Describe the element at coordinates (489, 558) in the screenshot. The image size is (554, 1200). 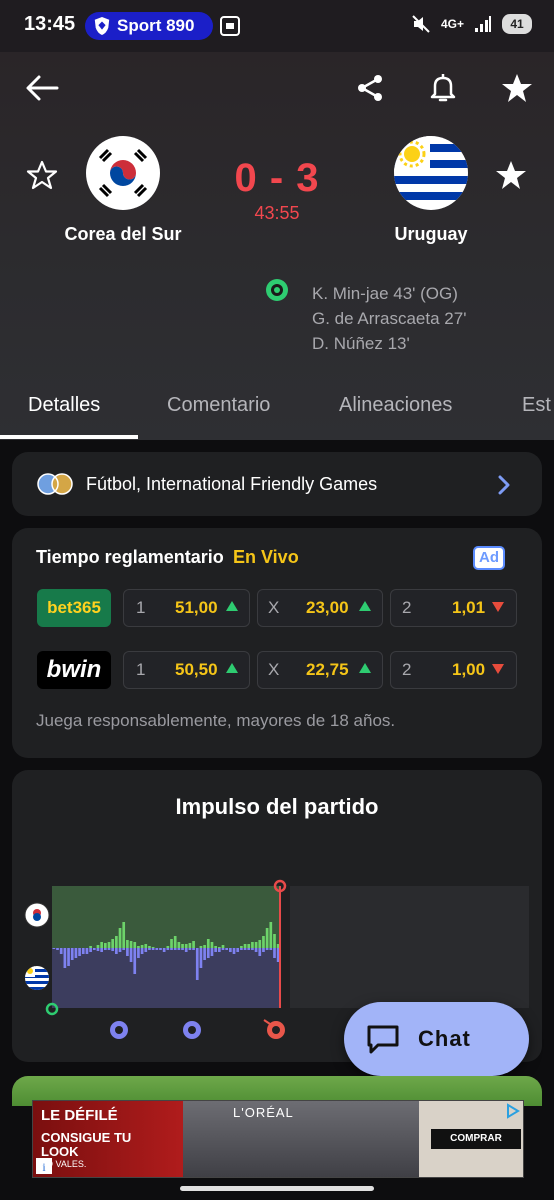
I see `ad-badge: Ad` at that location.